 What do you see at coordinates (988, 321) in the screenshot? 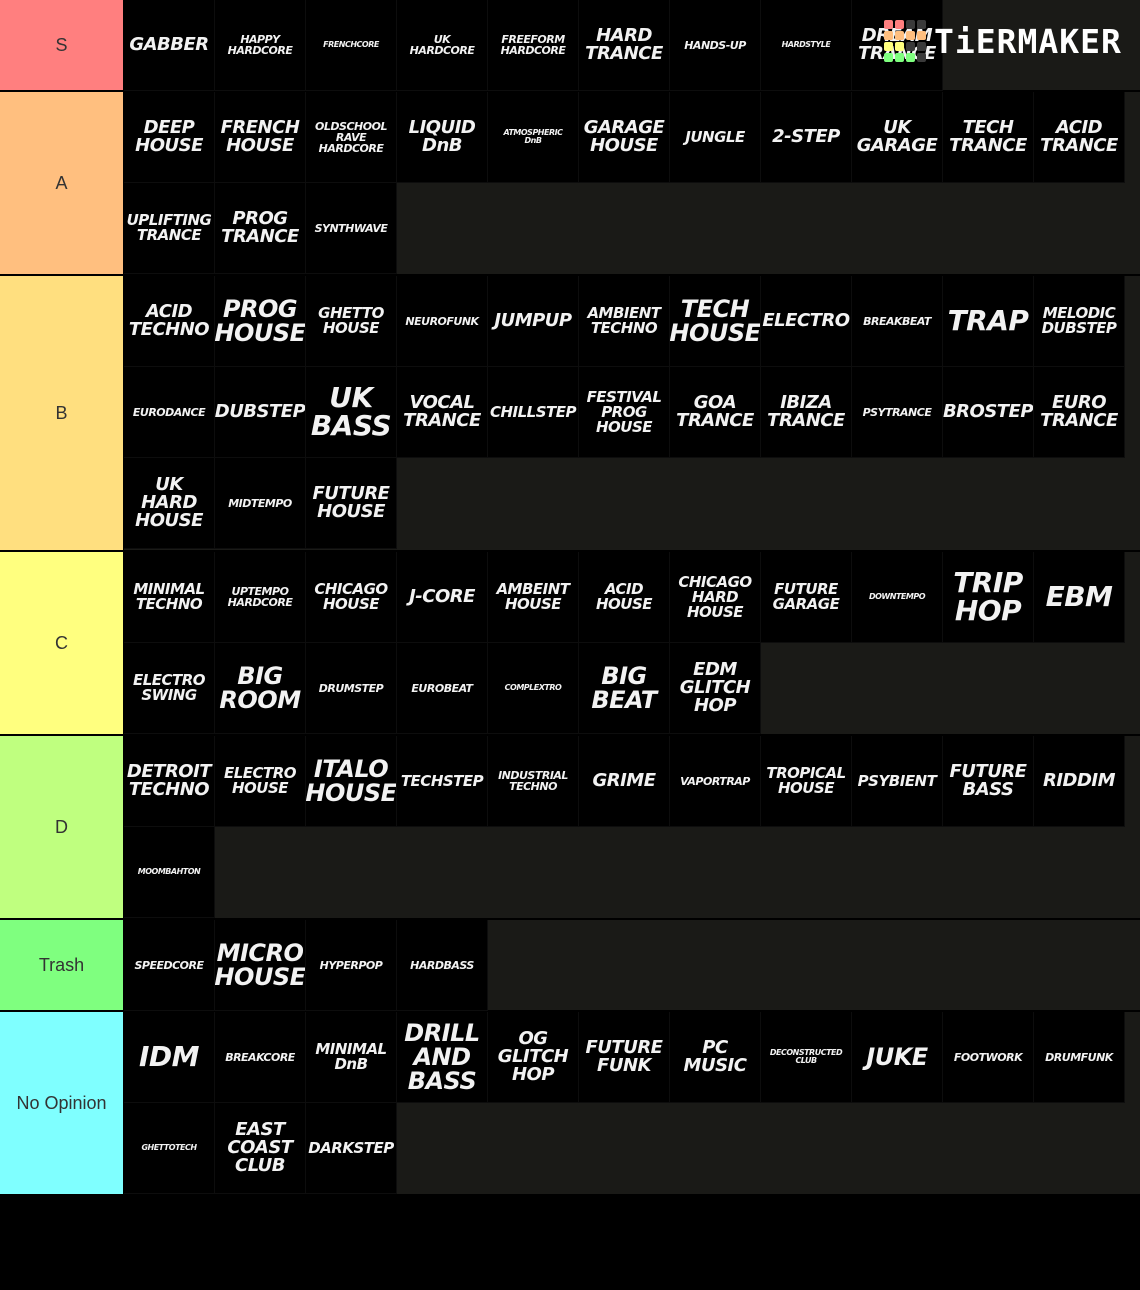
I see `tier-item: TRAP` at bounding box center [988, 321].